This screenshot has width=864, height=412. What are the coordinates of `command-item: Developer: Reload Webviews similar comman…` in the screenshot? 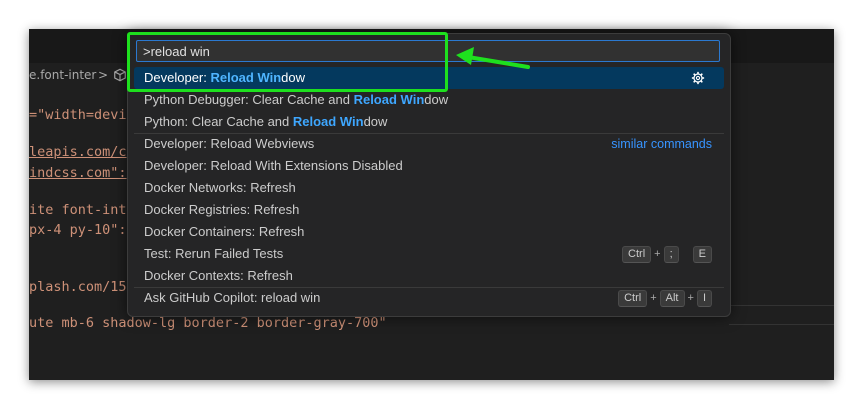 It's located at (429, 144).